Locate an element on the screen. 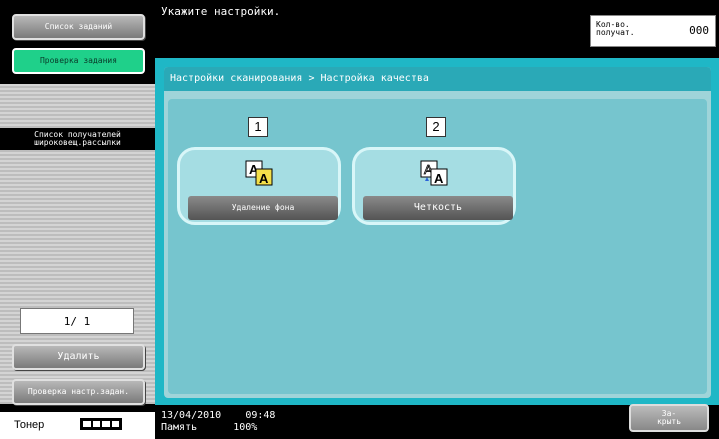 The width and height of the screenshot is (719, 439). option-number: 1 is located at coordinates (258, 127).